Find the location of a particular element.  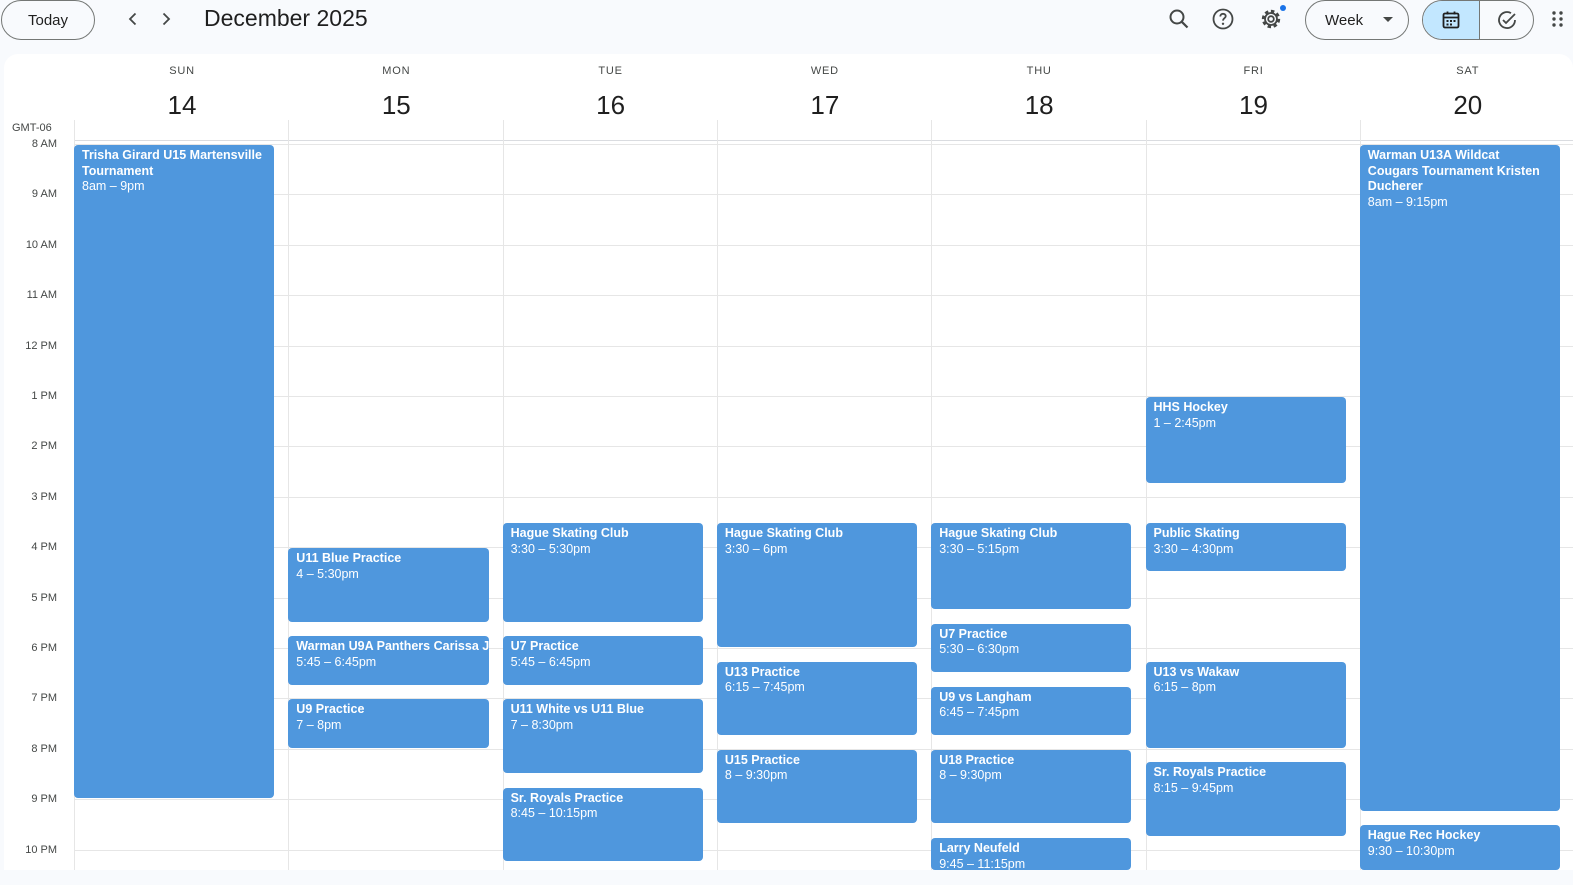

hour-label: 1 PM is located at coordinates (30, 396).